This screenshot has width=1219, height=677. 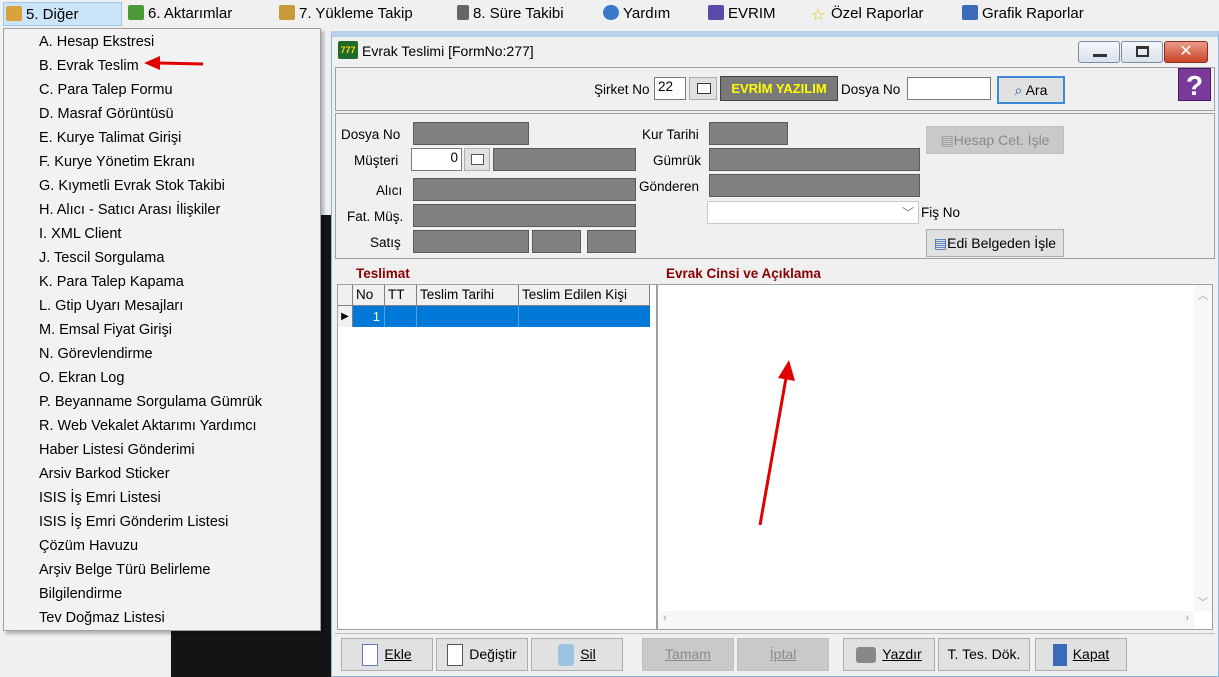 What do you see at coordinates (584, 295) in the screenshot?
I see `col-teslim-edilen-kisi: Teslim Edilen Kişi` at bounding box center [584, 295].